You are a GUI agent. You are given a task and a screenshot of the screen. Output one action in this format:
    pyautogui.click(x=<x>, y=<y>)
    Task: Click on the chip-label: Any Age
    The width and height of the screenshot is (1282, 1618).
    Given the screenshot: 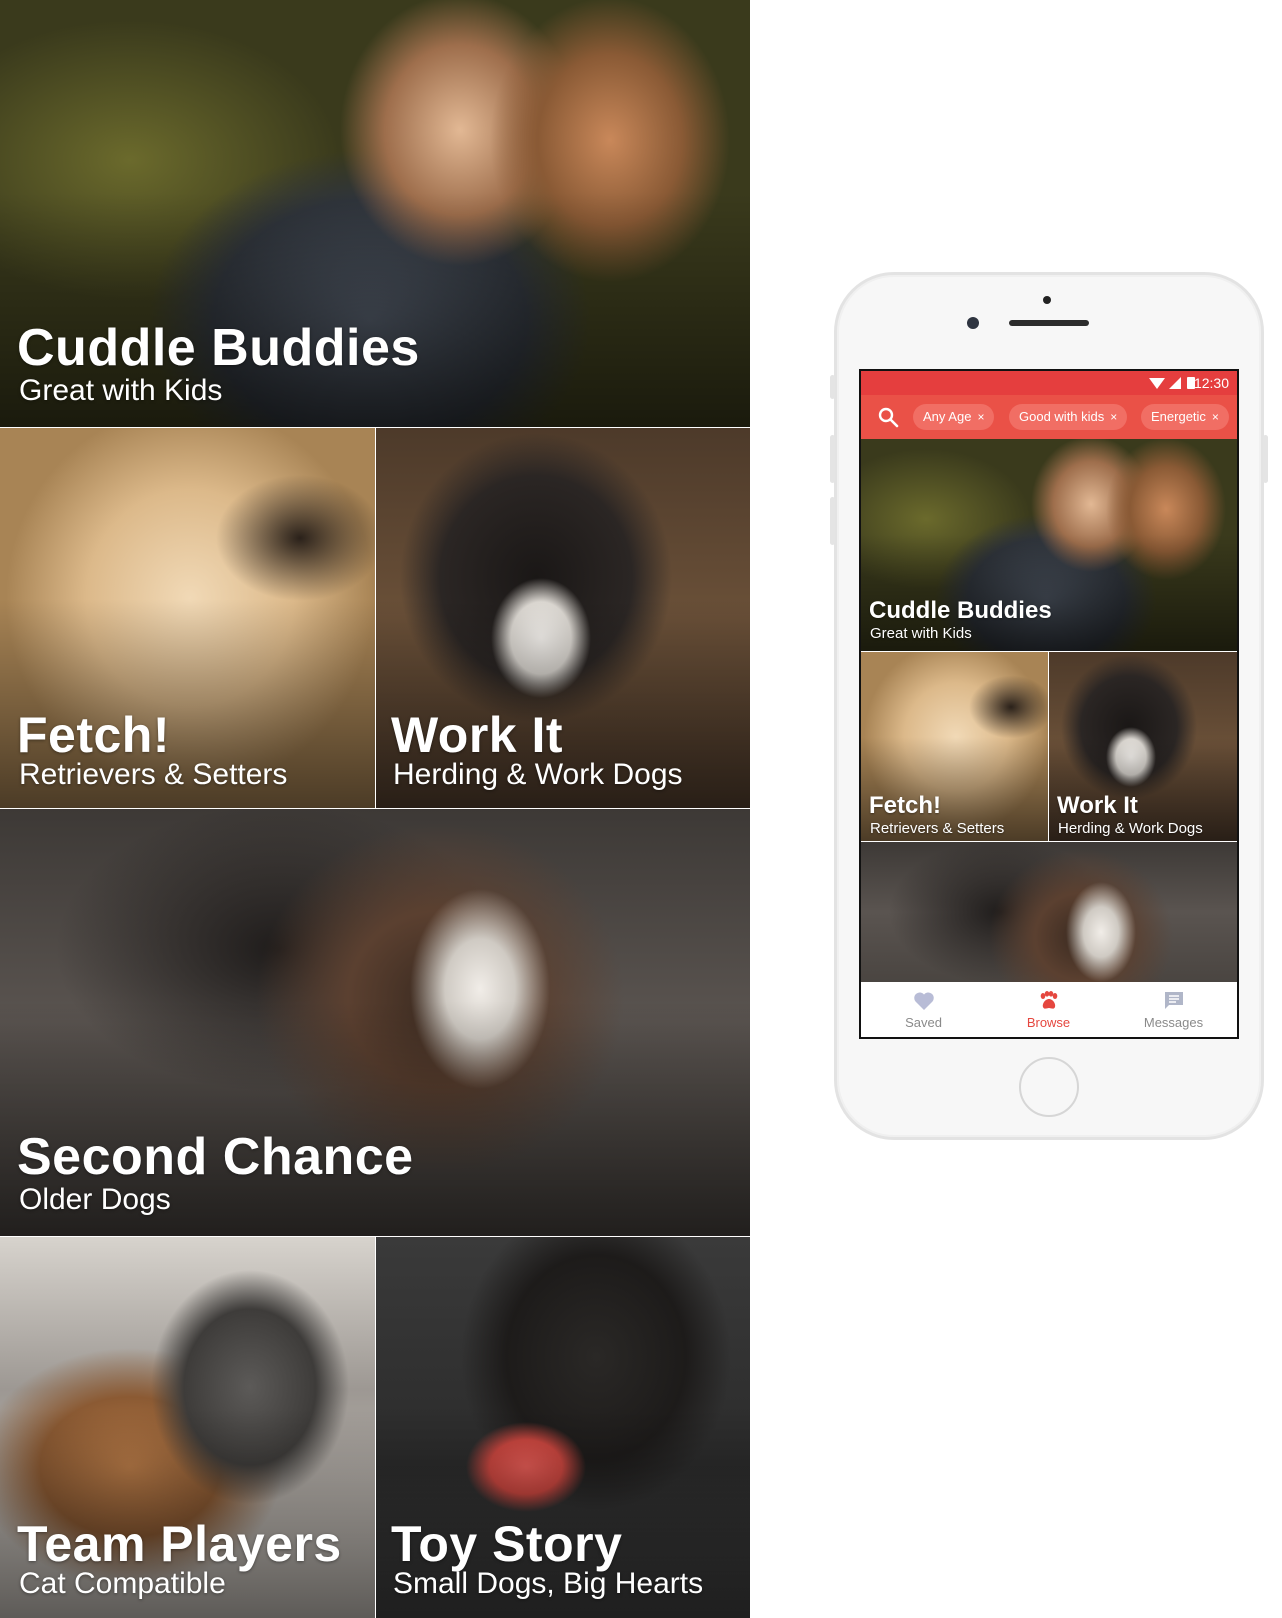 What is the action you would take?
    pyautogui.click(x=947, y=416)
    